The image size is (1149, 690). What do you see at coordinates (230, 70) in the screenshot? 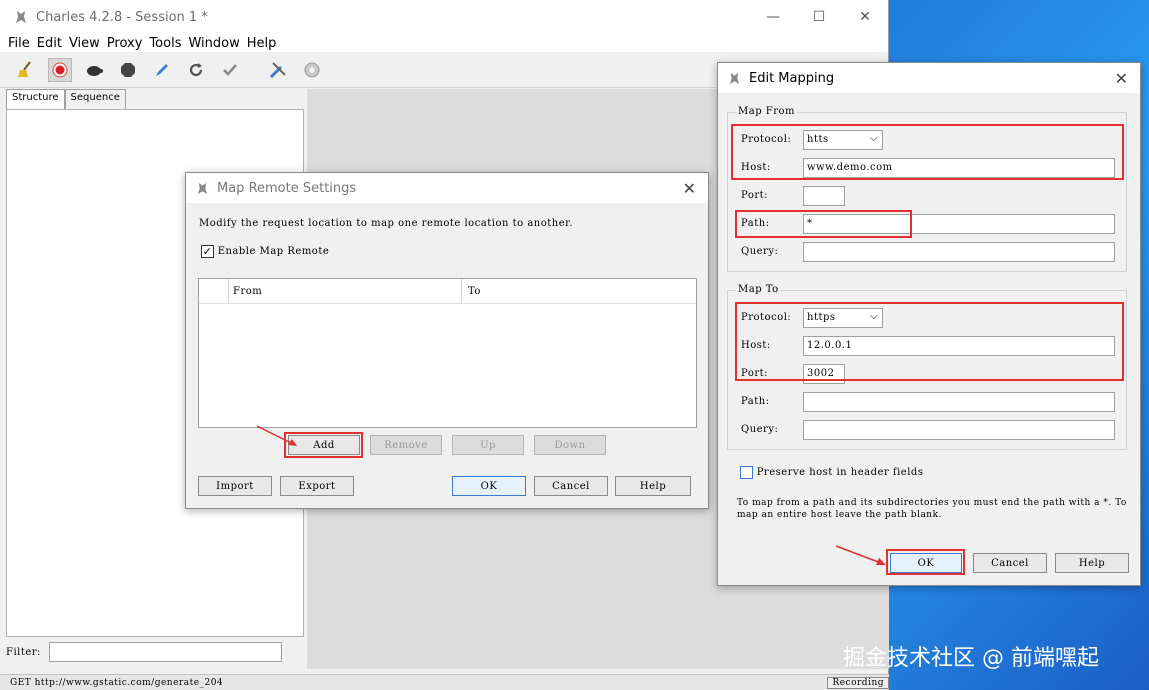
I see `check-icon` at bounding box center [230, 70].